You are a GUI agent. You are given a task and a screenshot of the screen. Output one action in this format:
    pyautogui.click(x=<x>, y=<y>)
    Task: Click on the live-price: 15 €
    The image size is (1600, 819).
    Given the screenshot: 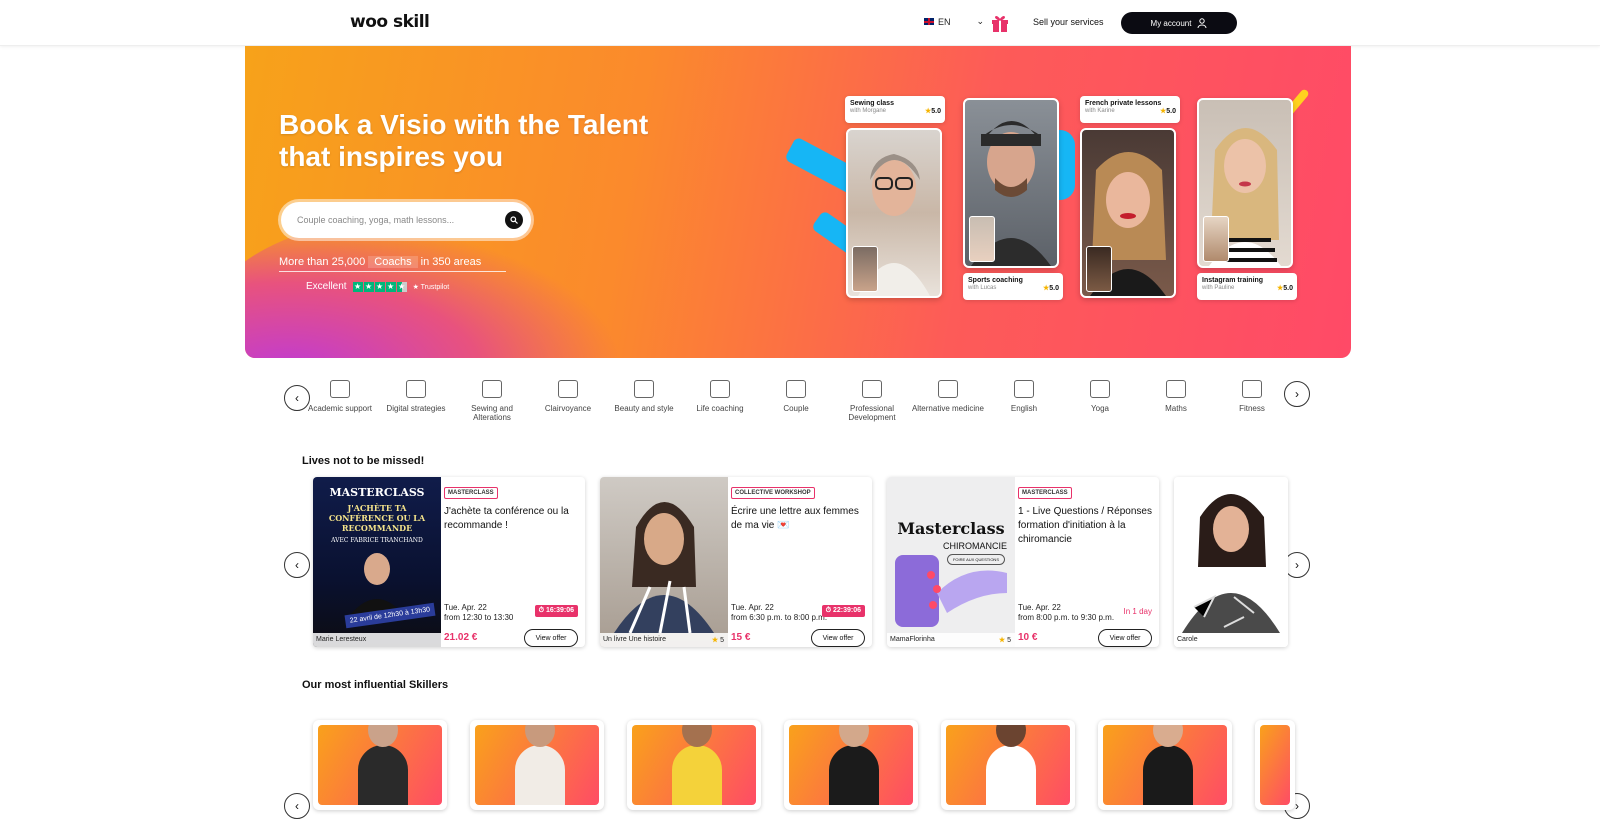 What is the action you would take?
    pyautogui.click(x=741, y=637)
    